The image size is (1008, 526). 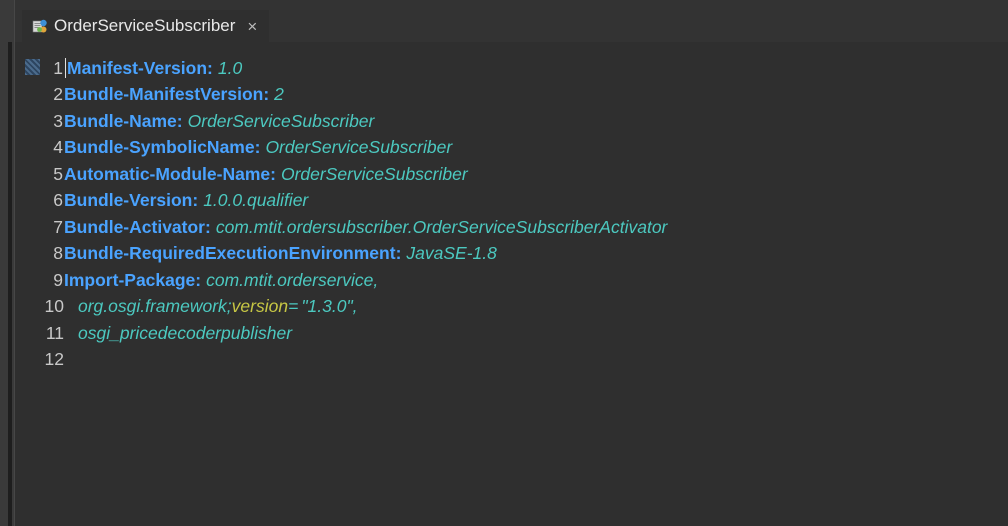 What do you see at coordinates (516, 360) in the screenshot?
I see `code-line: 12` at bounding box center [516, 360].